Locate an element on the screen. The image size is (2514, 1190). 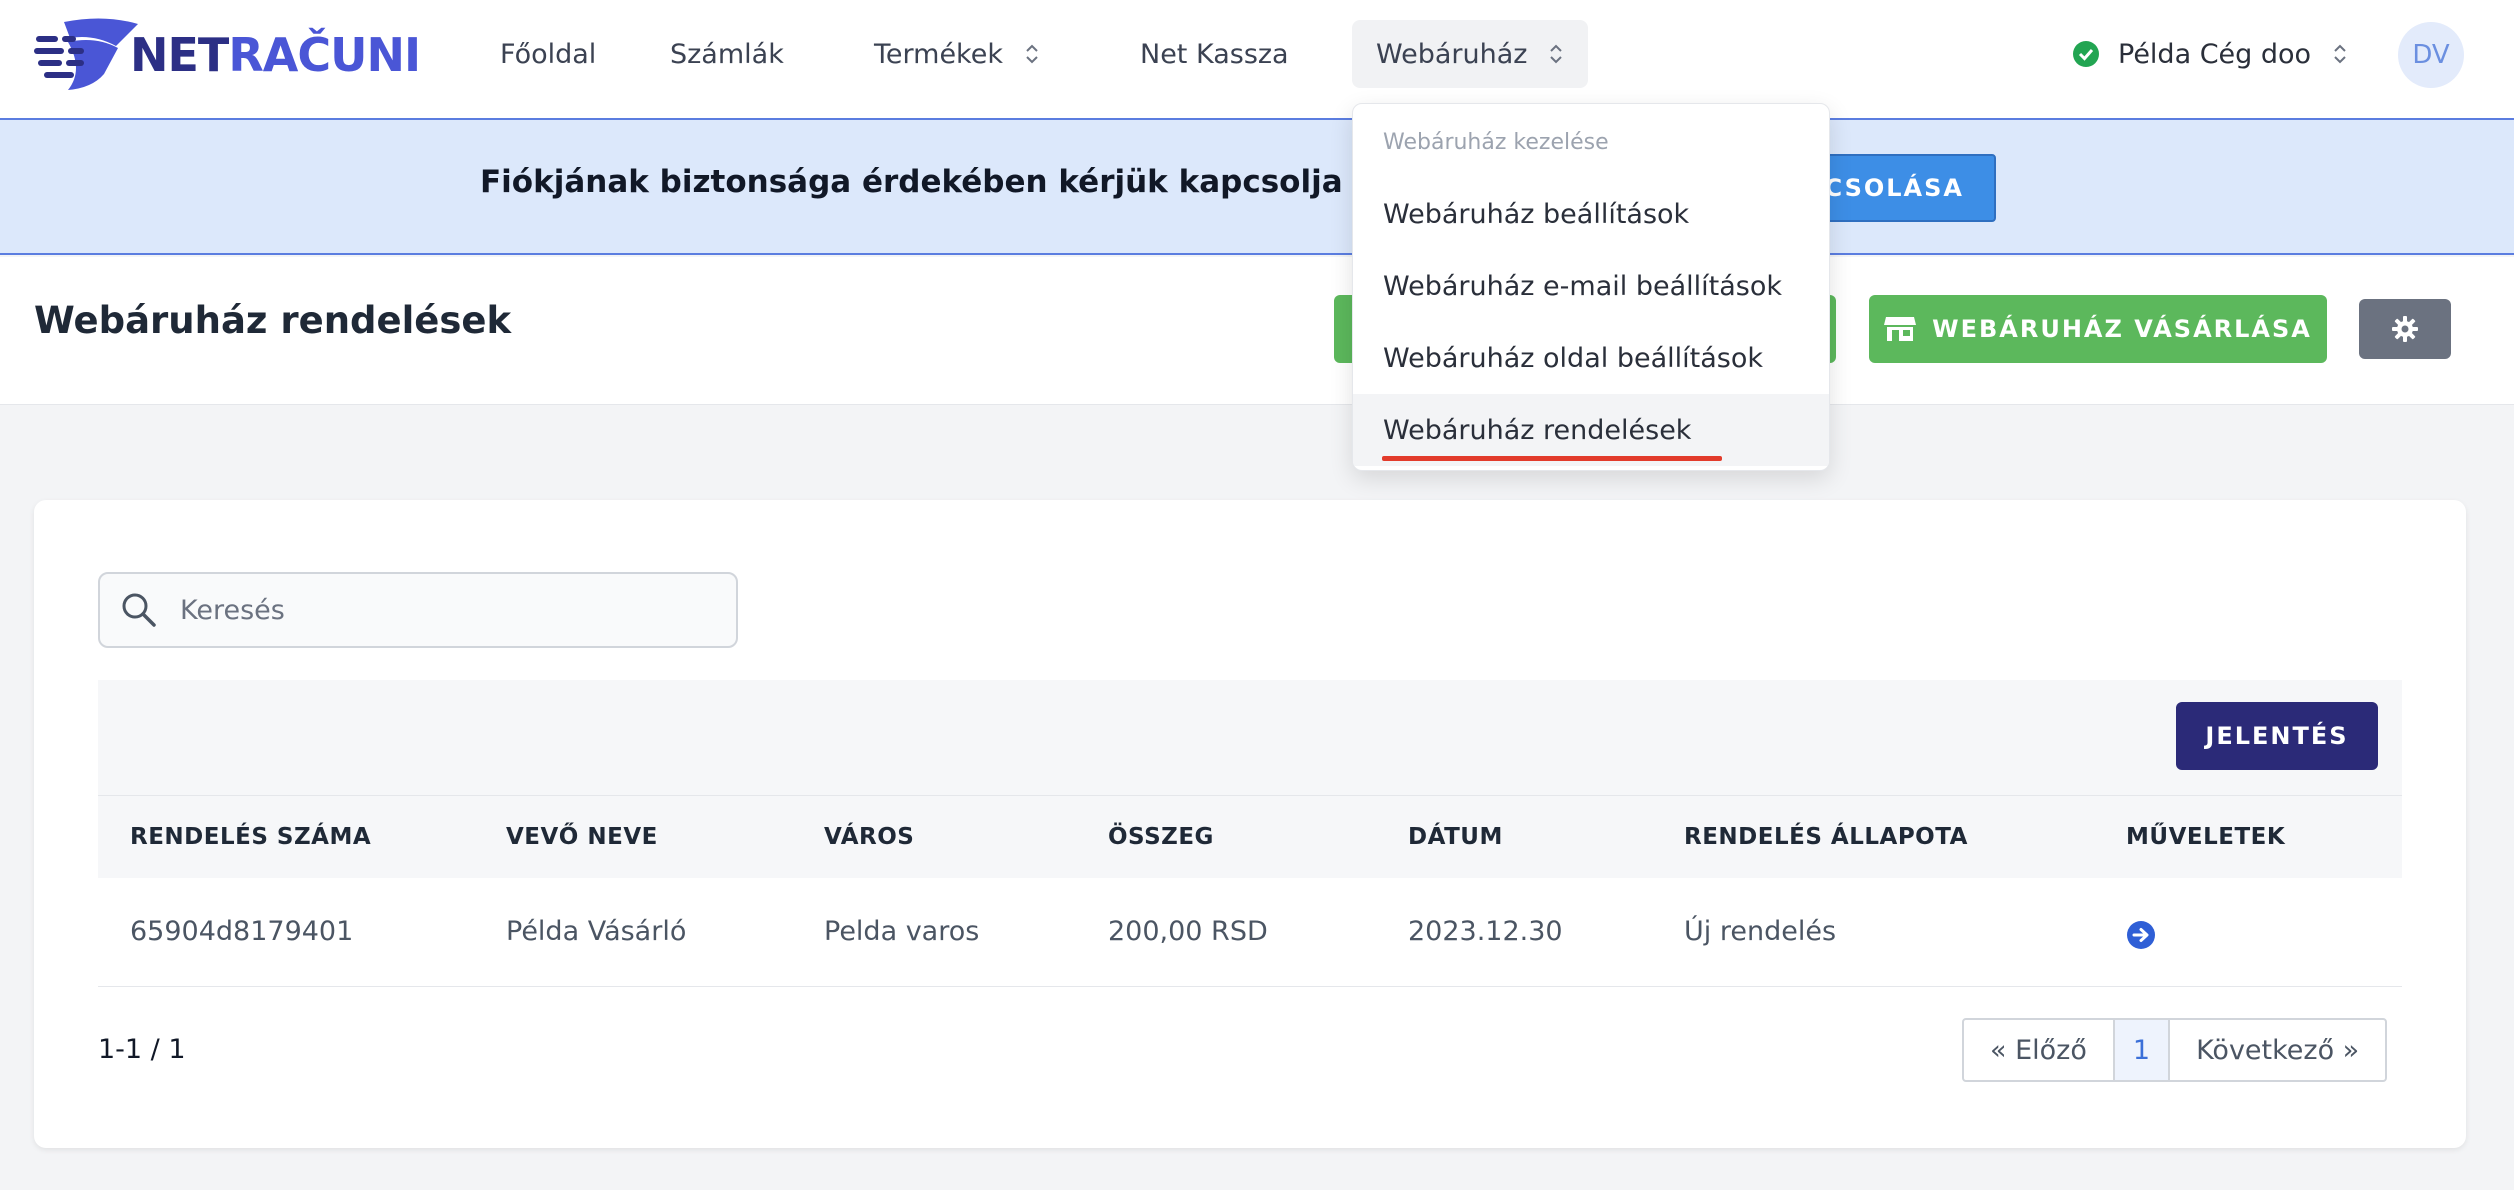
pagination-prev: « Előző is located at coordinates (2038, 1050).